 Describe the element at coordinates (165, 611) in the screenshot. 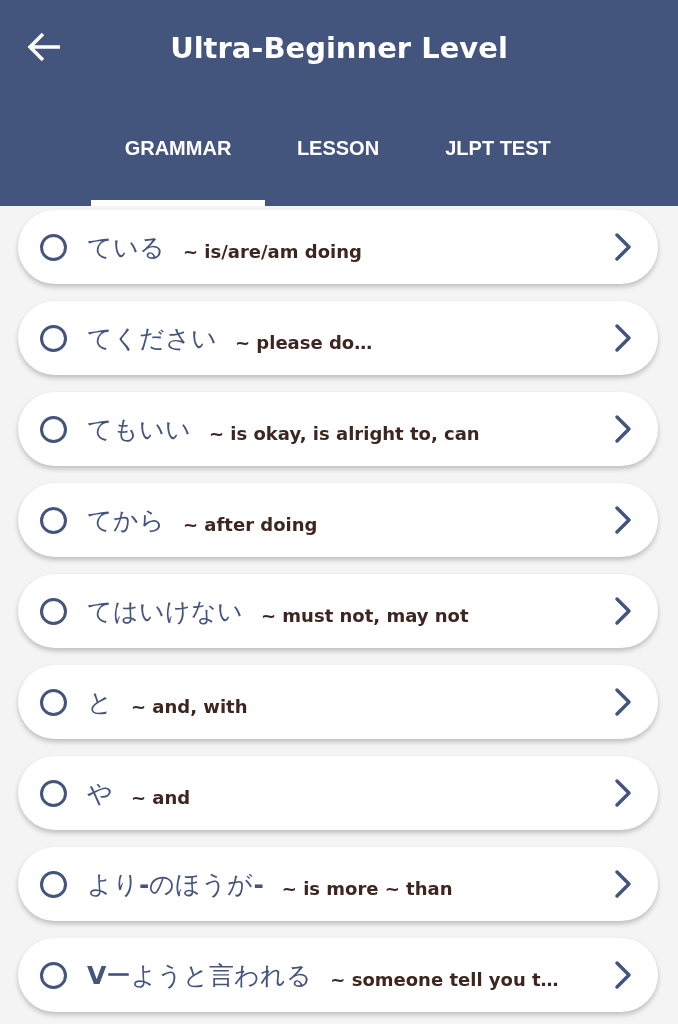

I see `grammar-pattern: てはいけない` at that location.